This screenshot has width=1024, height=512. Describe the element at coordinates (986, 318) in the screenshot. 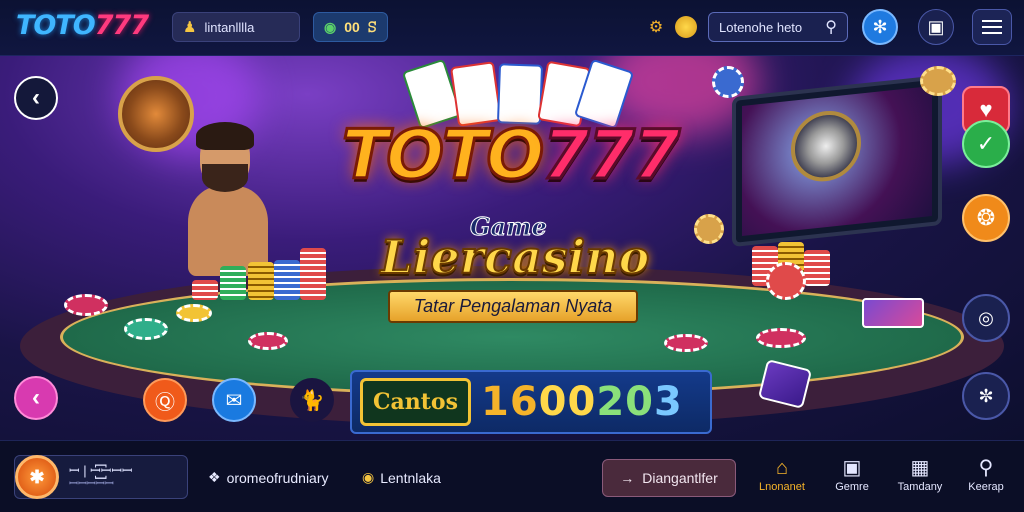

I see `target-icon-button: ◎` at that location.